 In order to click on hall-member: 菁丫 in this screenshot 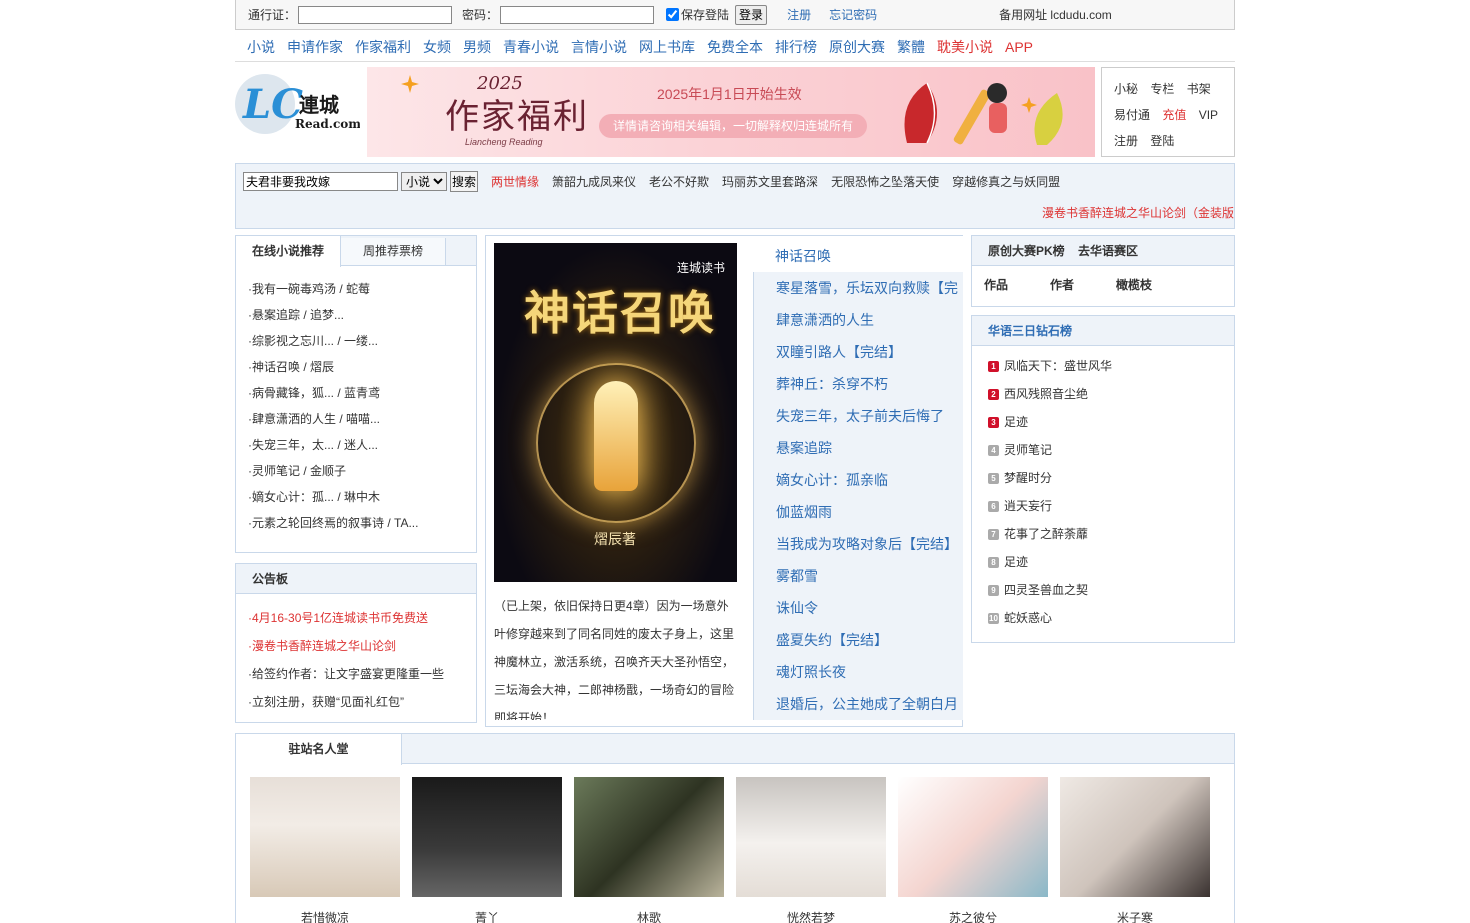, I will do `click(487, 850)`.